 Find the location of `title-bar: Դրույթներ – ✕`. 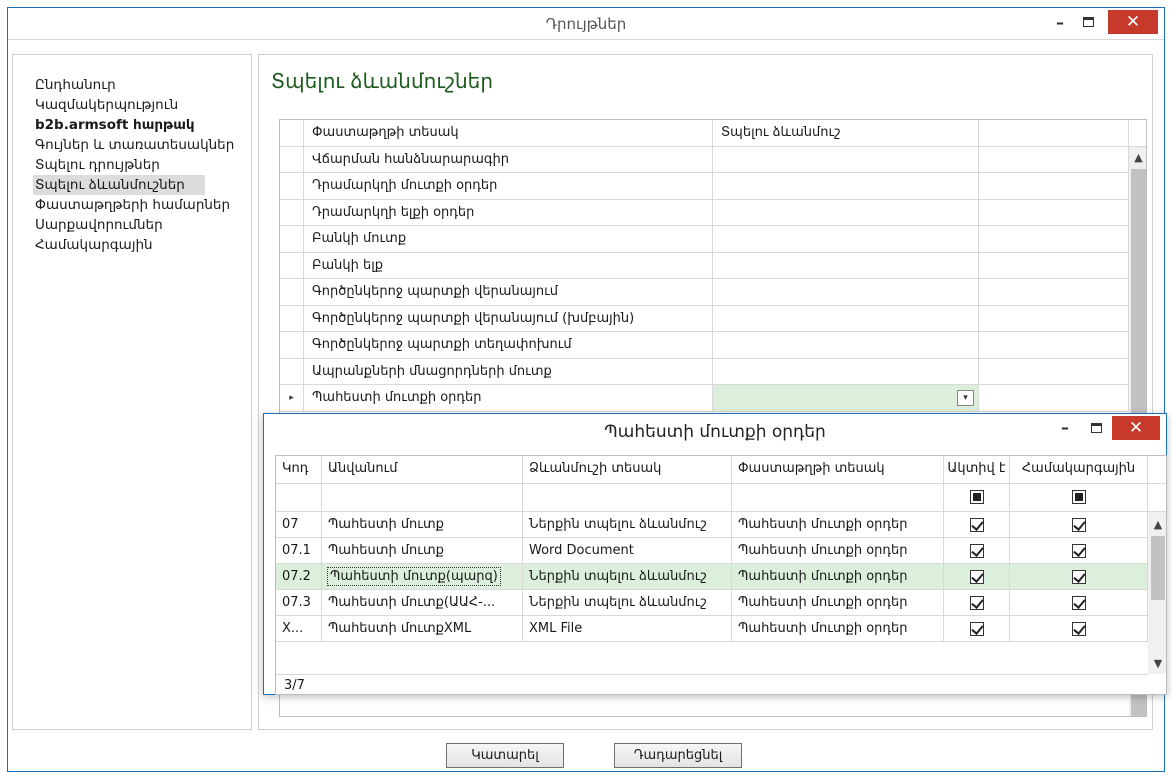

title-bar: Դրույթներ – ✕ is located at coordinates (586, 24).